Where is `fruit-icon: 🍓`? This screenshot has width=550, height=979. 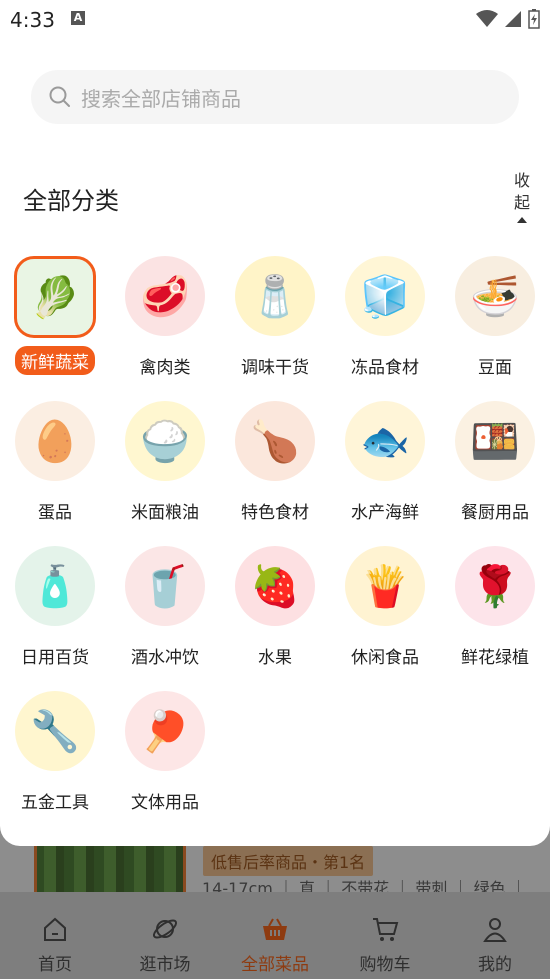 fruit-icon: 🍓 is located at coordinates (275, 586).